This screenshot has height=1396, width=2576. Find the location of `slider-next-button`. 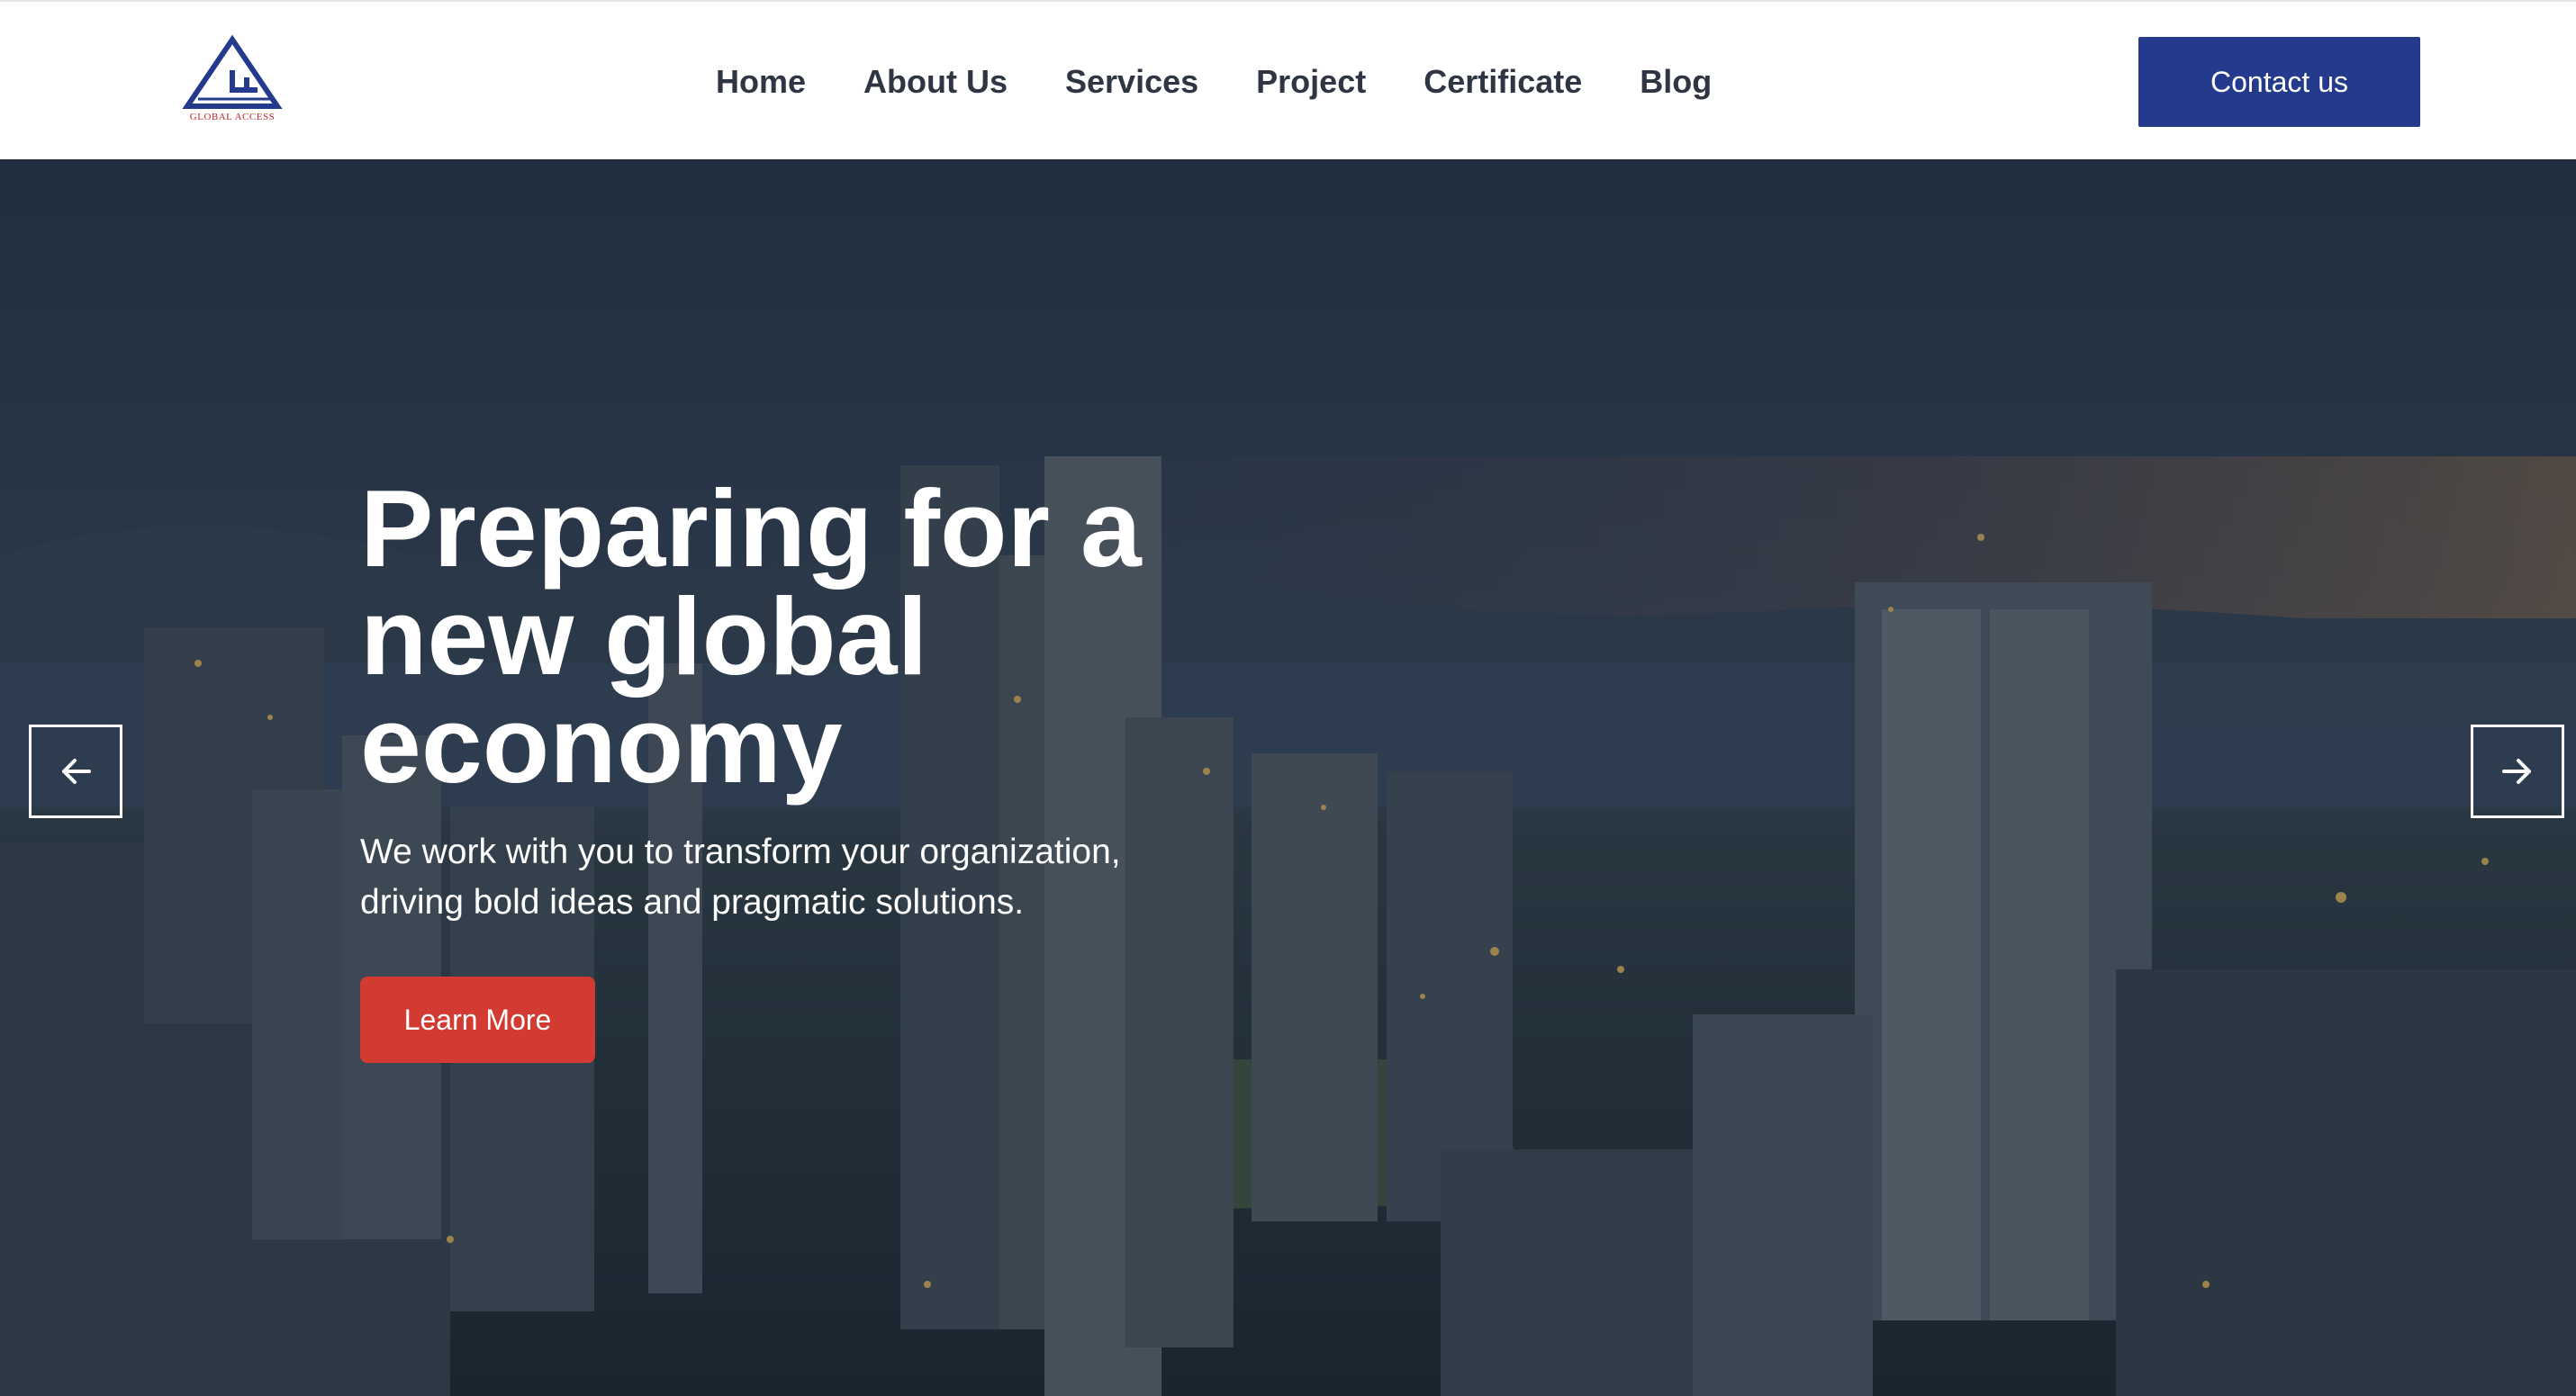

slider-next-button is located at coordinates (2517, 771).